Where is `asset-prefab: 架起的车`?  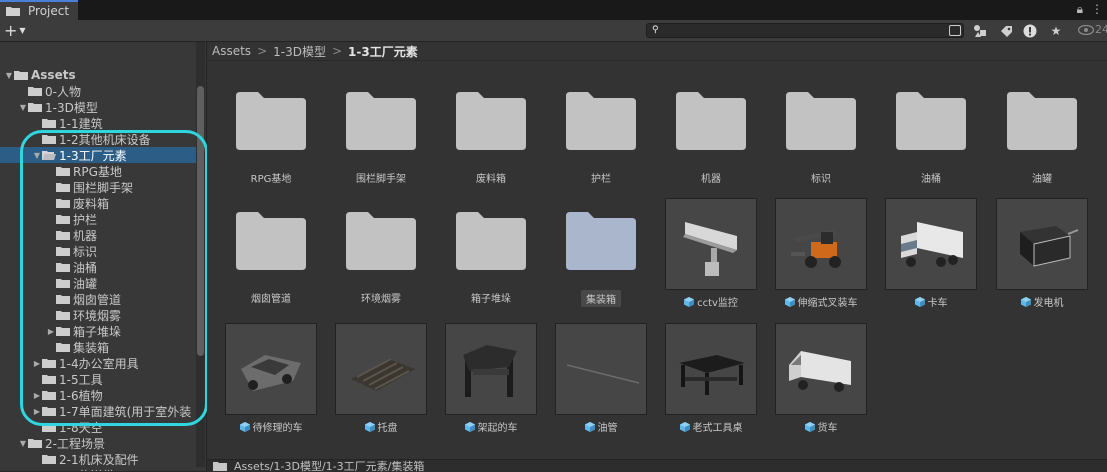 asset-prefab: 架起的车 is located at coordinates (491, 378).